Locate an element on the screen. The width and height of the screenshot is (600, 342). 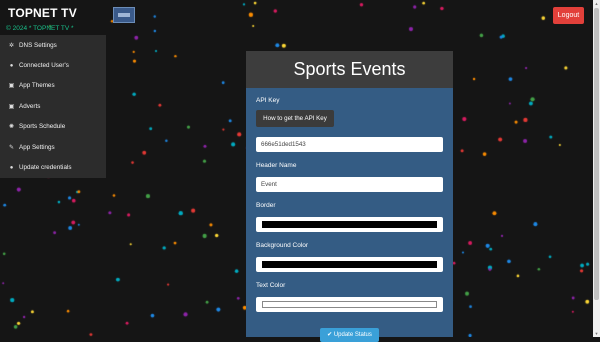
page-scrollbar: ▲ ▼ is located at coordinates (596, 168).